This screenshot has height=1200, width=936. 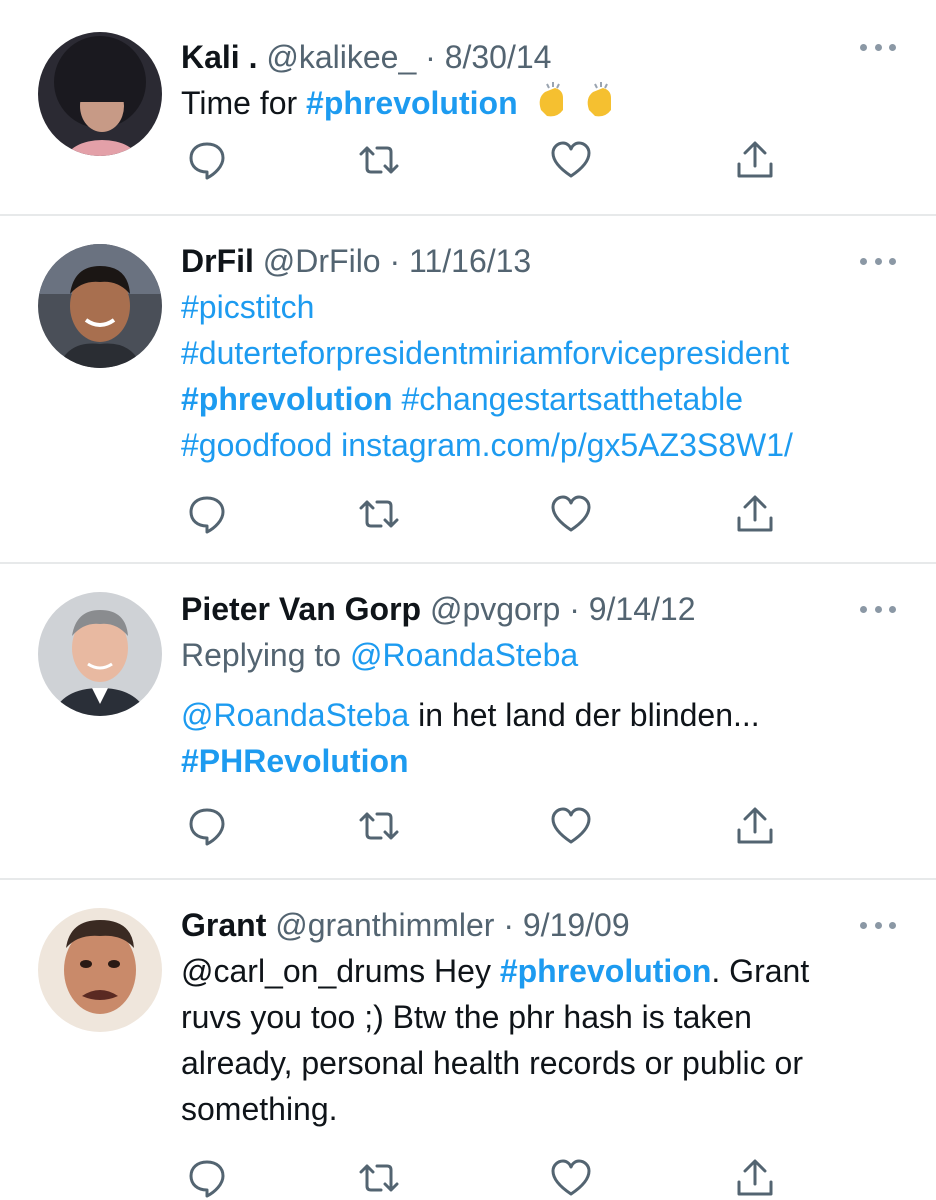 I want to click on tweet-date: 9/19/09, so click(x=576, y=925).